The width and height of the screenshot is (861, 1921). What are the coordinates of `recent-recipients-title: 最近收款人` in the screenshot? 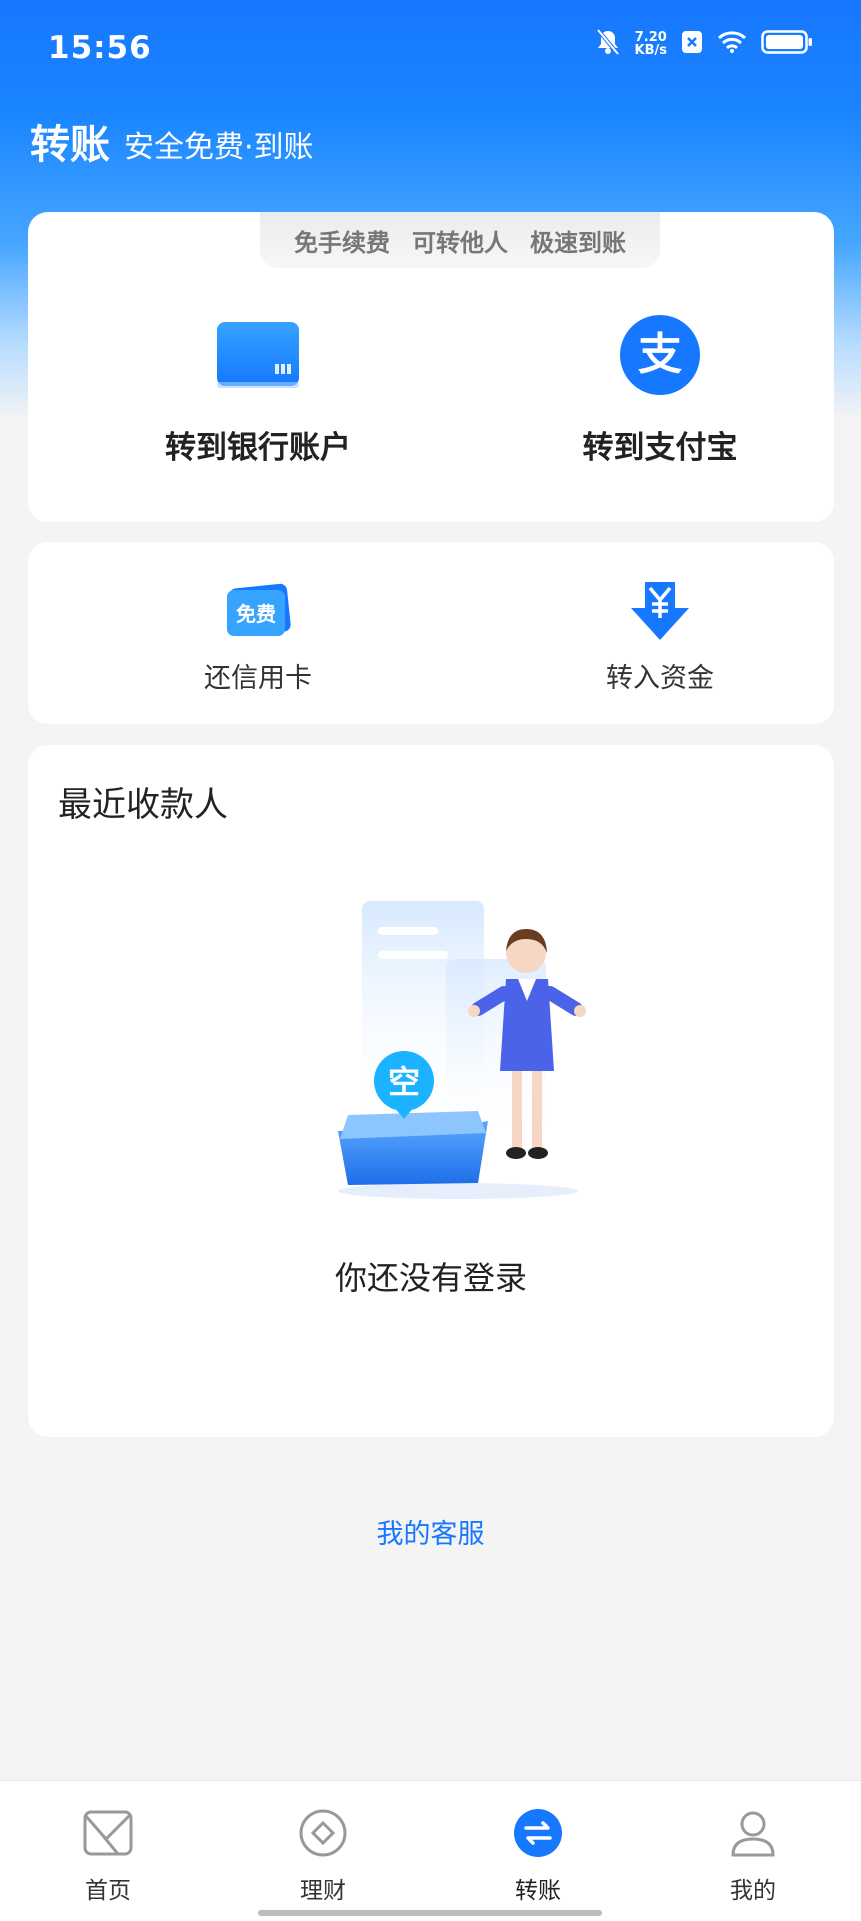 It's located at (143, 805).